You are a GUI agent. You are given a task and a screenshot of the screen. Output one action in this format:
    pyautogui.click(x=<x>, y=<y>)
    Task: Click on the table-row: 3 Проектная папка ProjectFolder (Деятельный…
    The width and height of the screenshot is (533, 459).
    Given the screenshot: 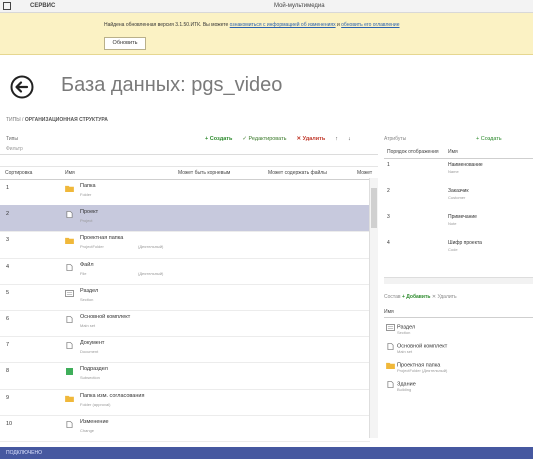 What is the action you would take?
    pyautogui.click(x=185, y=245)
    